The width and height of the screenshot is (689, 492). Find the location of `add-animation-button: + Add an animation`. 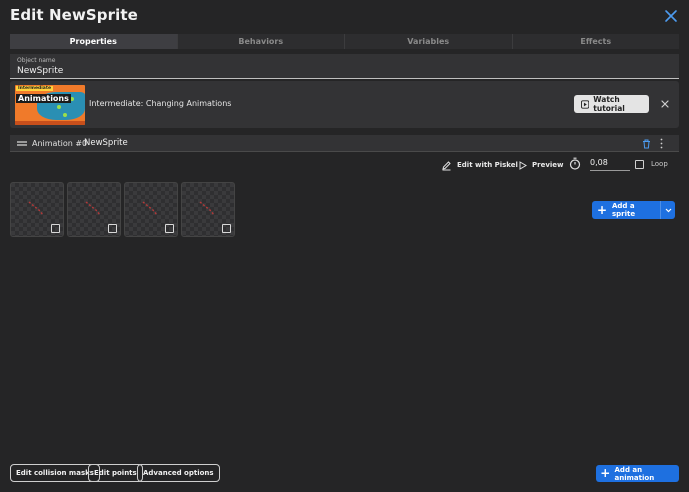

add-animation-button: + Add an animation is located at coordinates (637, 473).